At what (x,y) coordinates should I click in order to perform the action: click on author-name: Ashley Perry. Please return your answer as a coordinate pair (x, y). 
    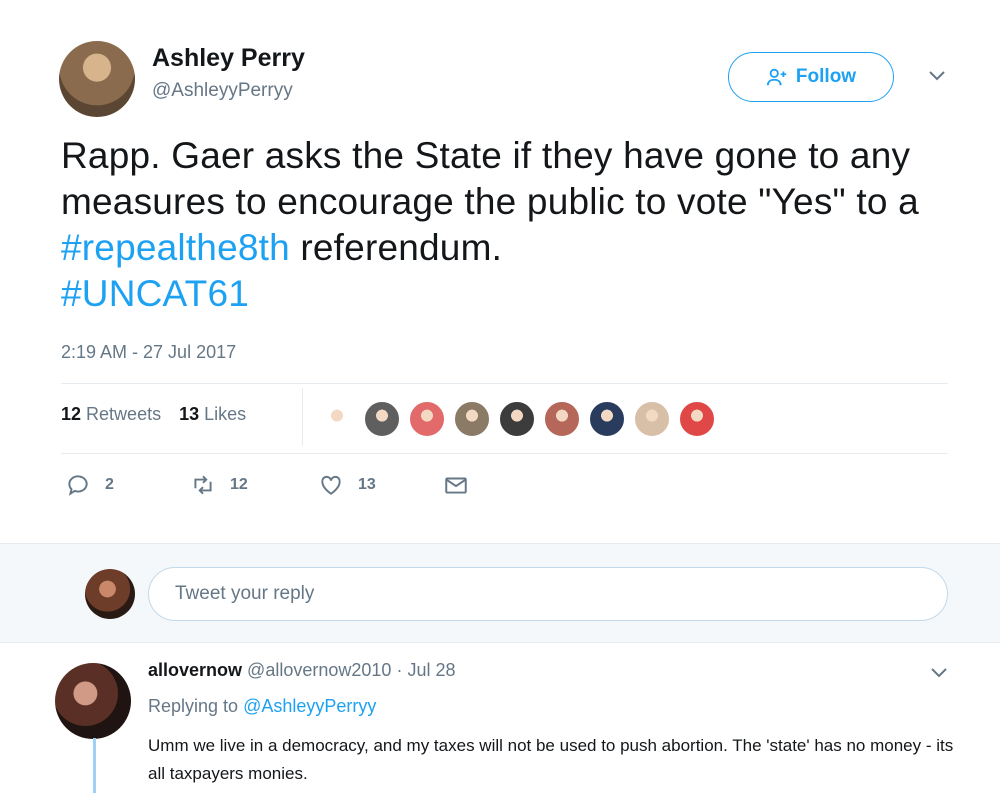
    Looking at the image, I should click on (228, 58).